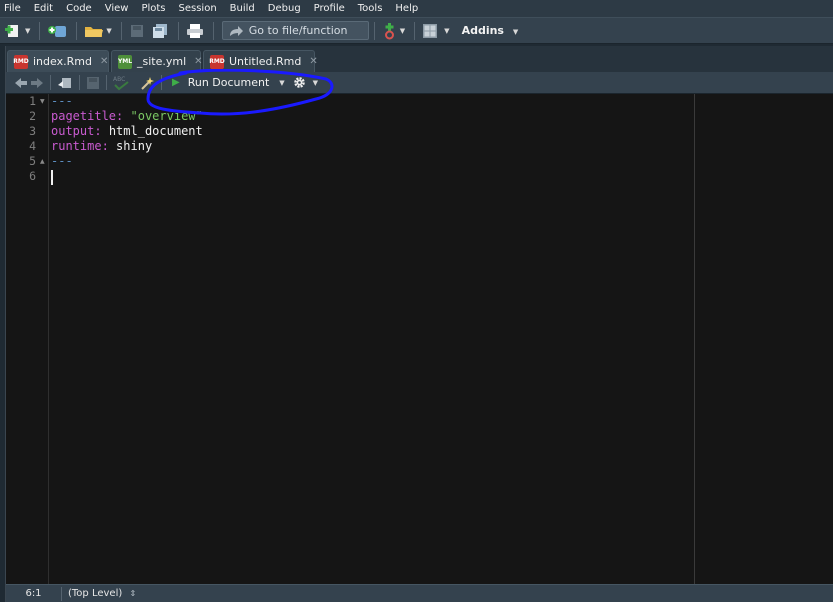 The width and height of the screenshot is (833, 602). What do you see at coordinates (260, 61) in the screenshot?
I see `tab-untitled-rmd: RMD Untitled.Rmd ✕` at bounding box center [260, 61].